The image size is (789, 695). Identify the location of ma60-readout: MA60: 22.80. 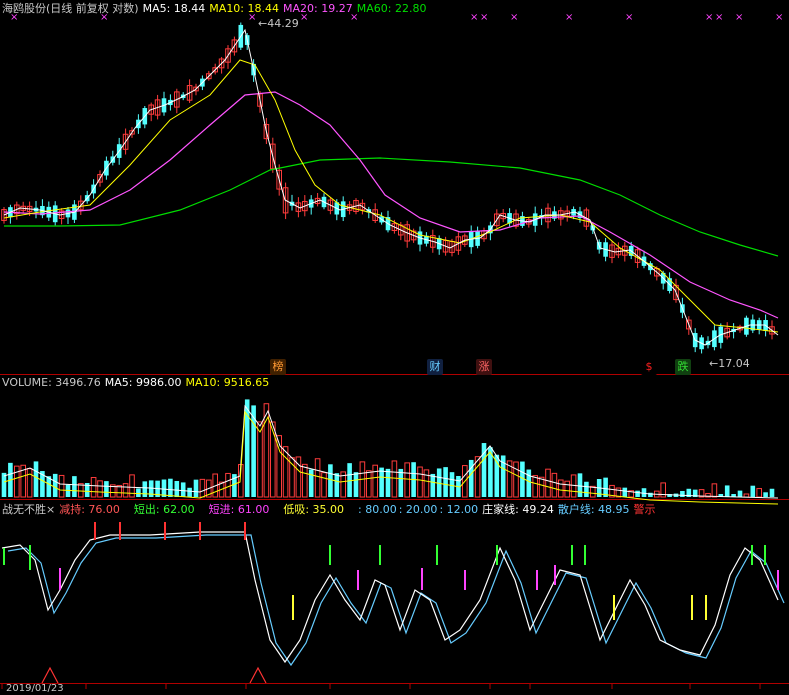
(391, 8).